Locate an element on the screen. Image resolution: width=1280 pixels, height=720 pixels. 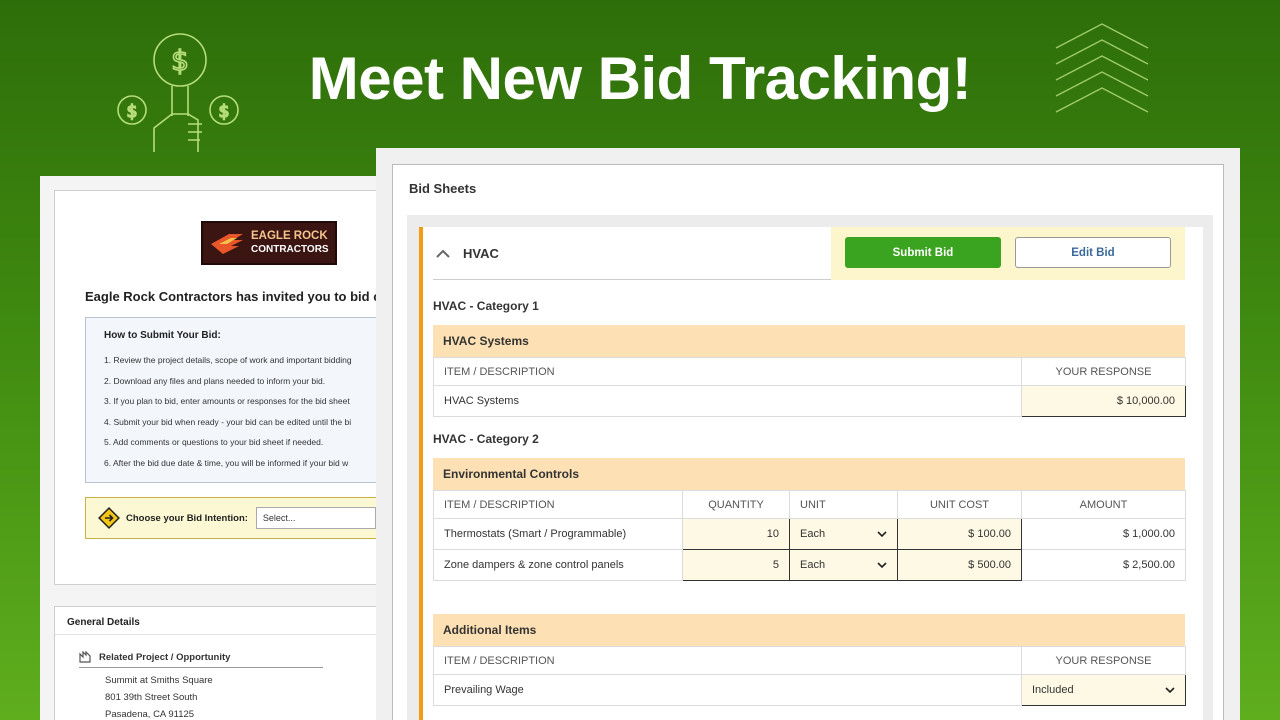
category-title: HVAC - Category 2 is located at coordinates (486, 439).